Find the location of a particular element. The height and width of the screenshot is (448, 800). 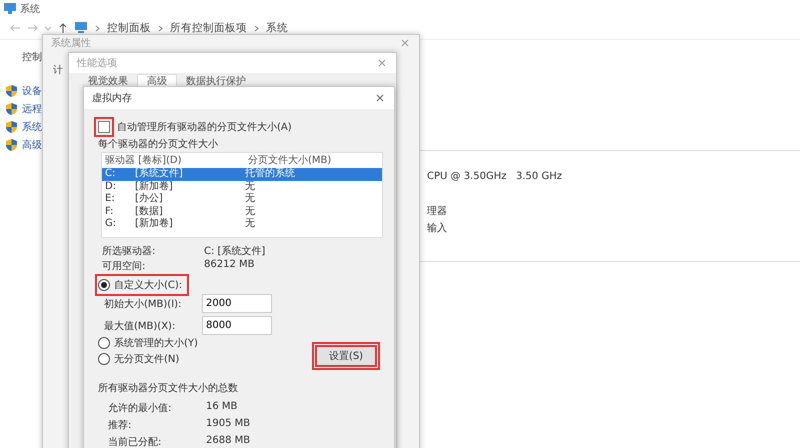

info-value: C: [系统文件] is located at coordinates (235, 251).